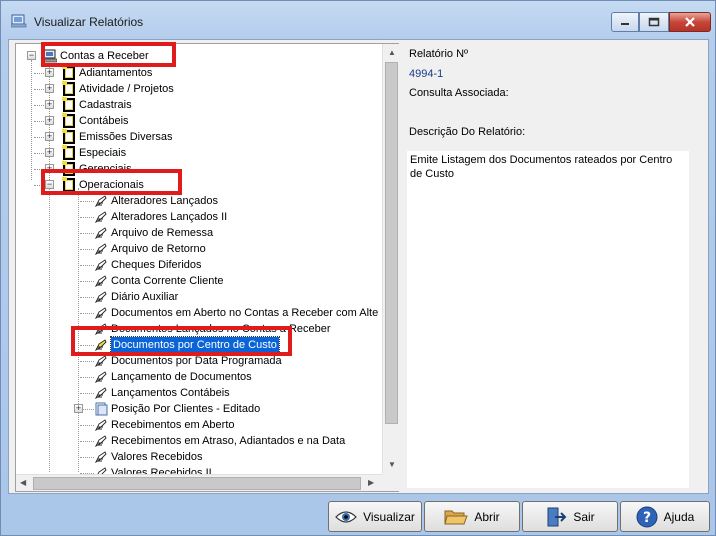 The height and width of the screenshot is (536, 716). Describe the element at coordinates (358, 20) in the screenshot. I see `title-bar: Visualizar Relatórios` at that location.